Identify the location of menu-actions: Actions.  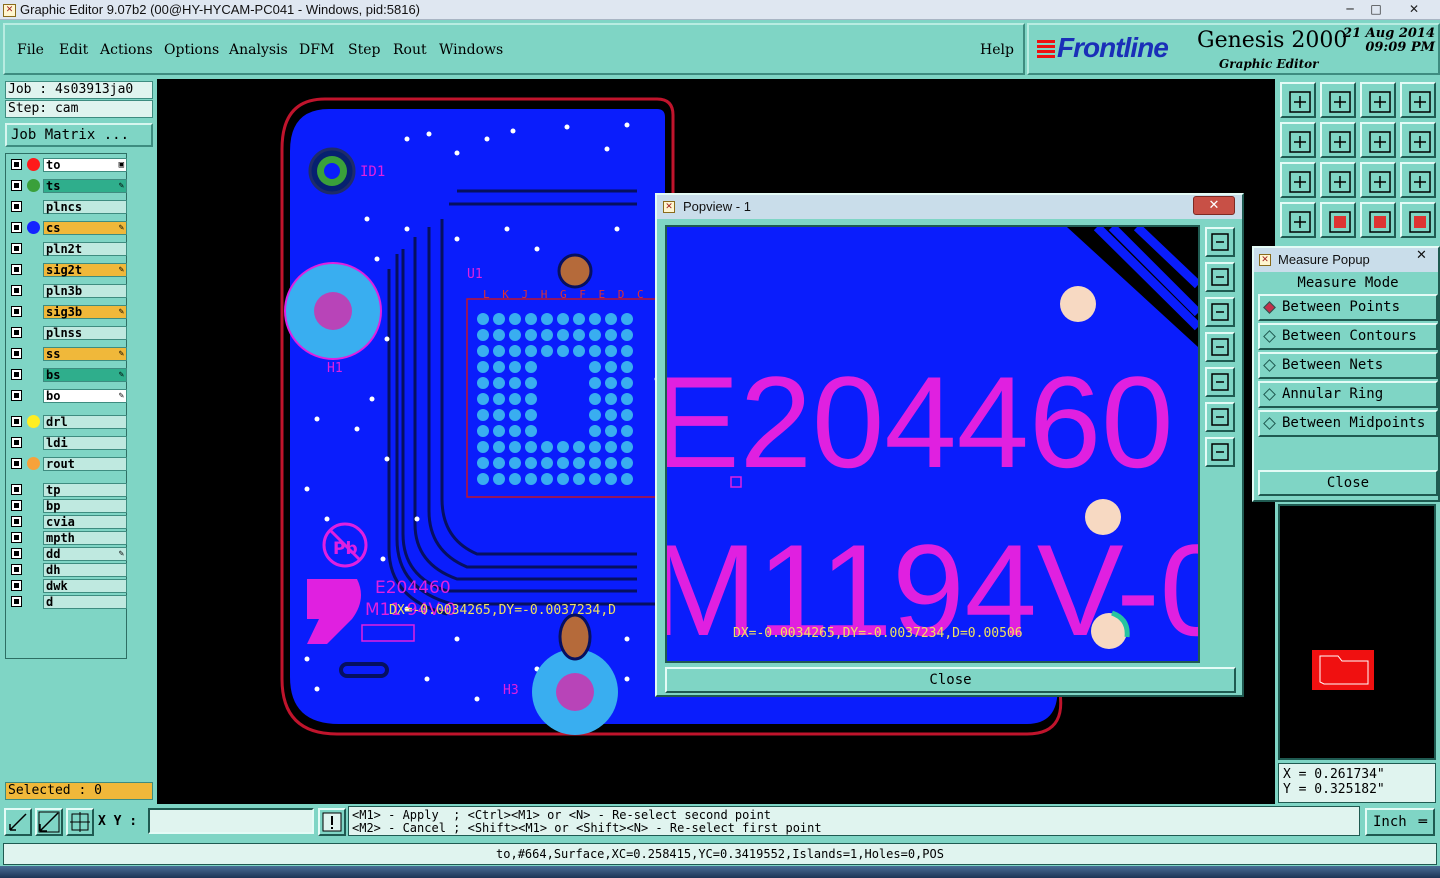
(126, 50).